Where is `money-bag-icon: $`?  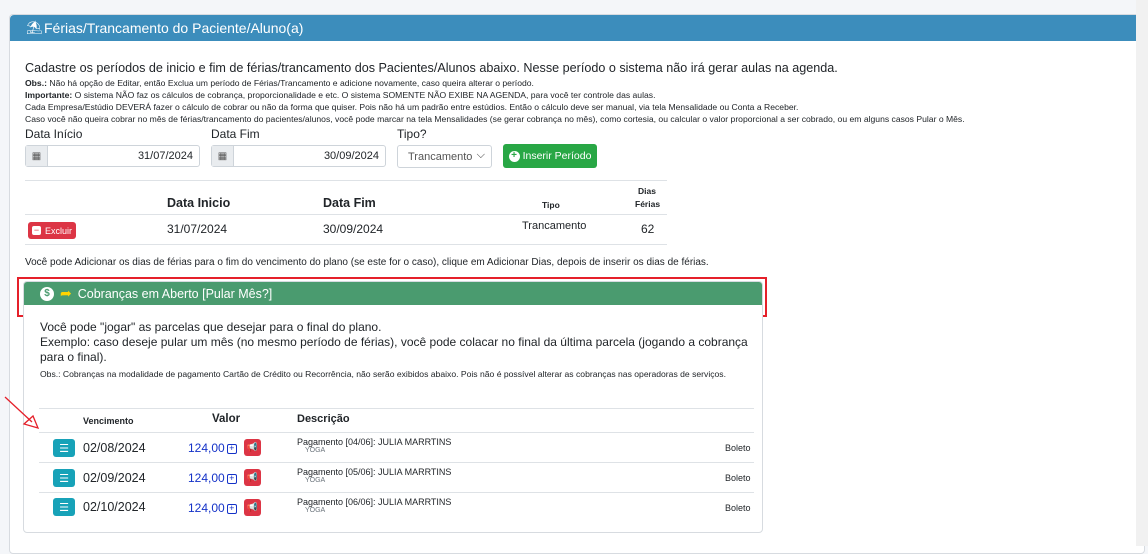 money-bag-icon: $ is located at coordinates (47, 293).